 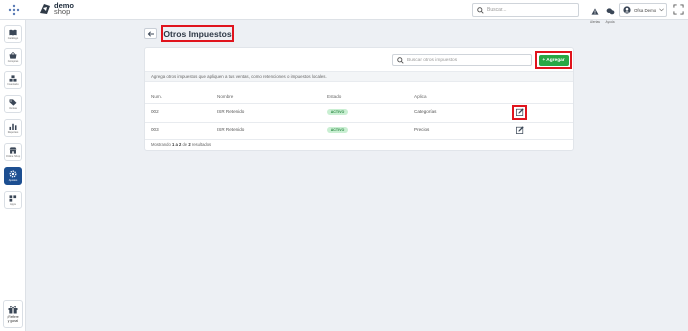 I want to click on gear-icon, so click(x=13, y=174).